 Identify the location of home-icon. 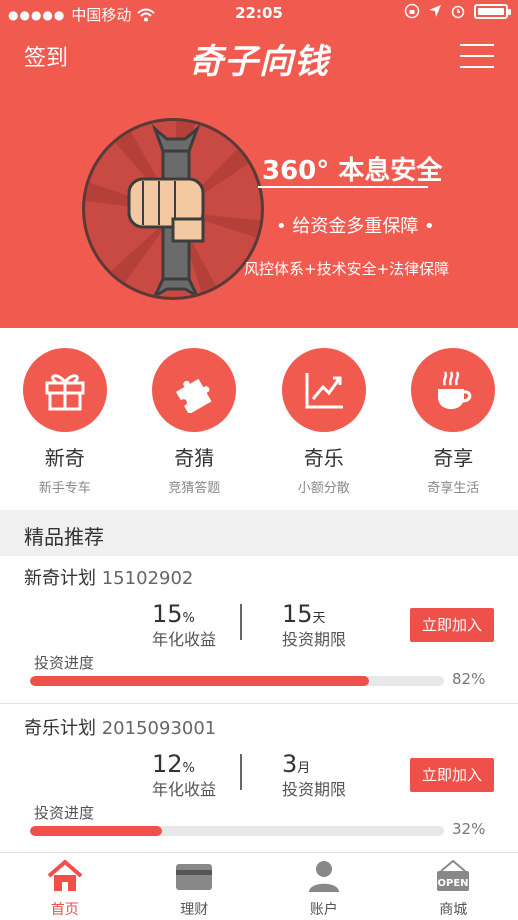
(65, 875).